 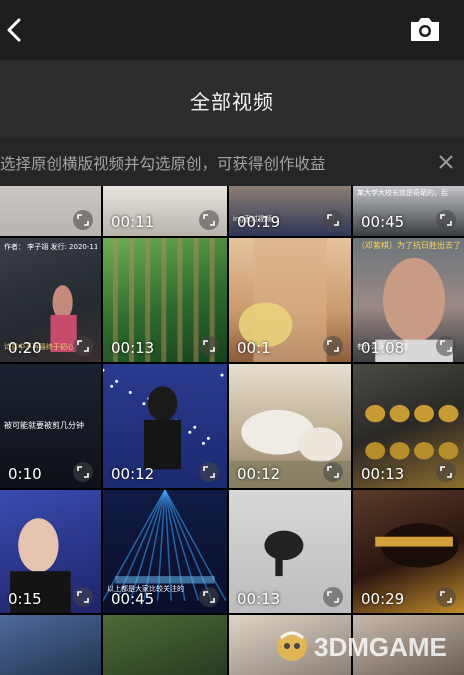 What do you see at coordinates (408, 211) in the screenshot?
I see `video-thumbnail: 某大学大校长就是奇葩的，后 00:45` at bounding box center [408, 211].